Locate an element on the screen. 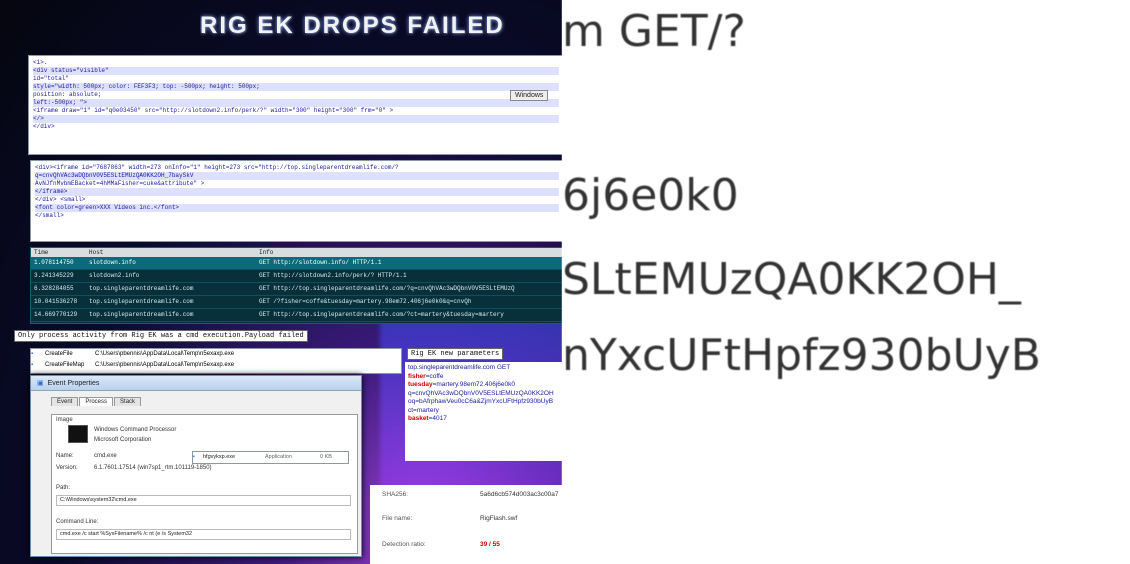 The image size is (1130, 564). windows-pill: Windows is located at coordinates (529, 95).